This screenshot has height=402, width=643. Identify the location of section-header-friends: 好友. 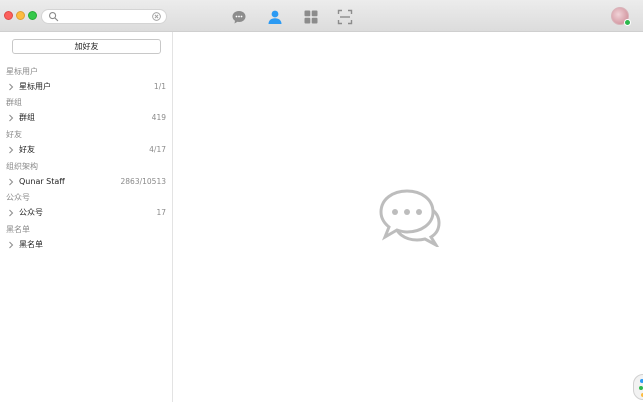
(14, 134).